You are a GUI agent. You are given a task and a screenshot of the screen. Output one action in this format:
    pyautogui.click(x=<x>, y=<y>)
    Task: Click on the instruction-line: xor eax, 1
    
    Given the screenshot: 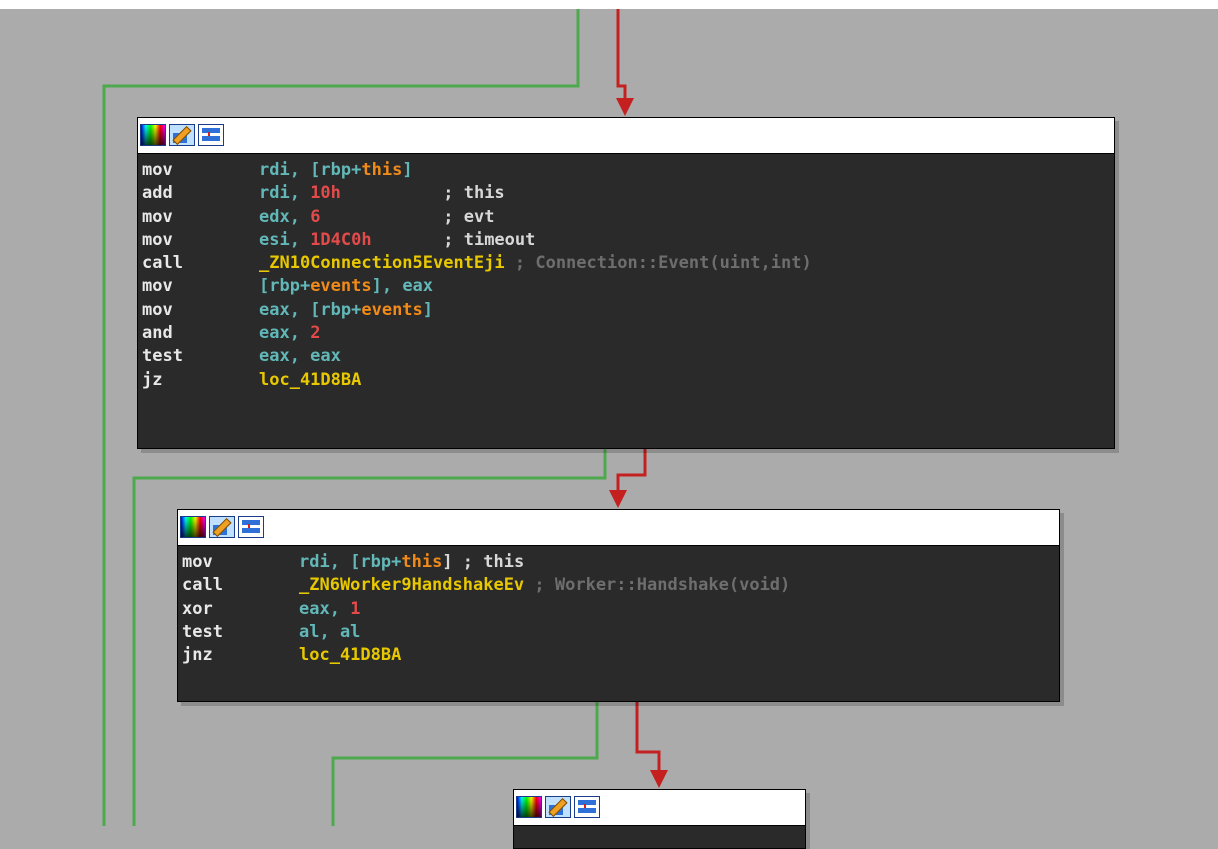 What is the action you would take?
    pyautogui.click(x=620, y=609)
    